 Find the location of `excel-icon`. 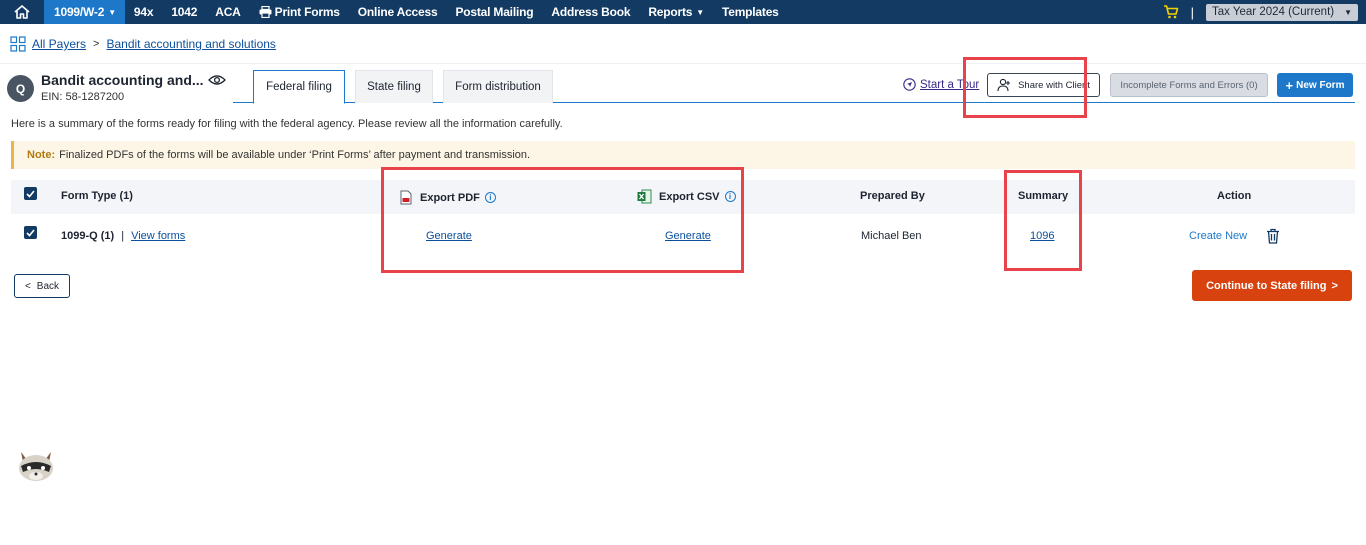

excel-icon is located at coordinates (644, 196).